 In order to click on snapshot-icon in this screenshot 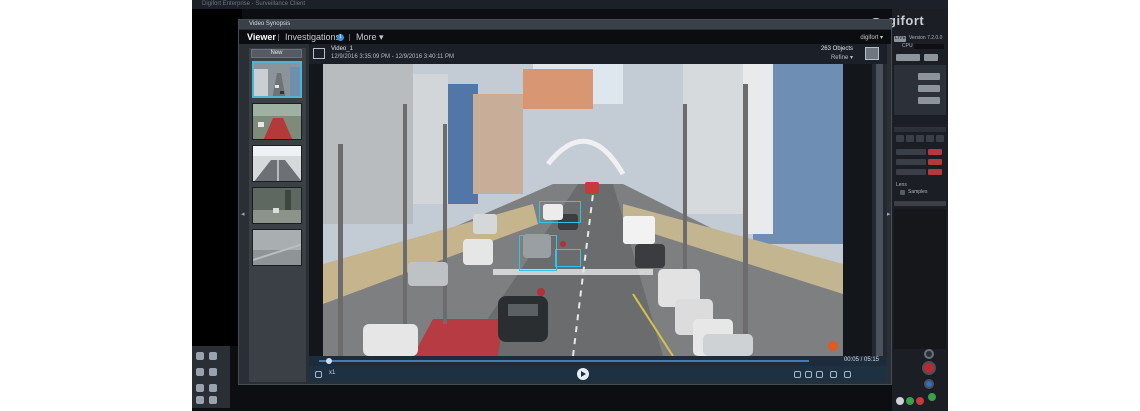, I will do `click(819, 374)`.